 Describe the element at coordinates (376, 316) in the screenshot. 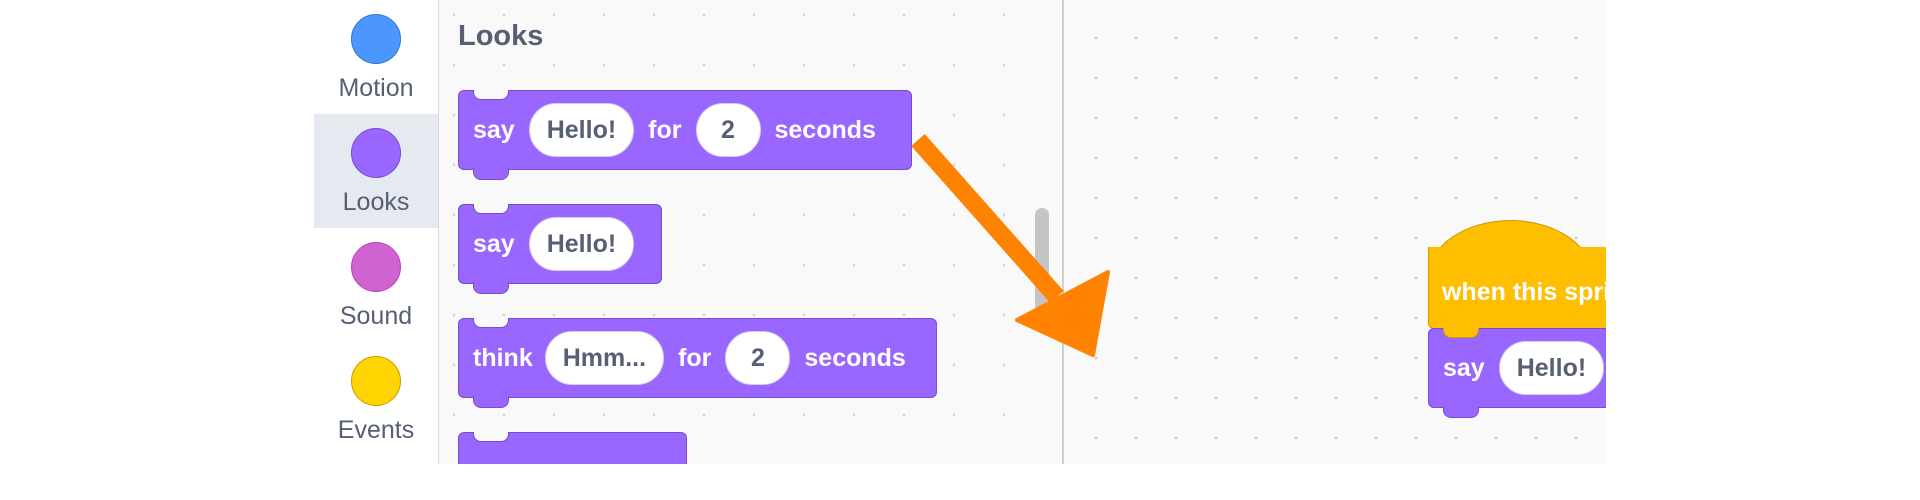

I see `category-label: Sound` at that location.